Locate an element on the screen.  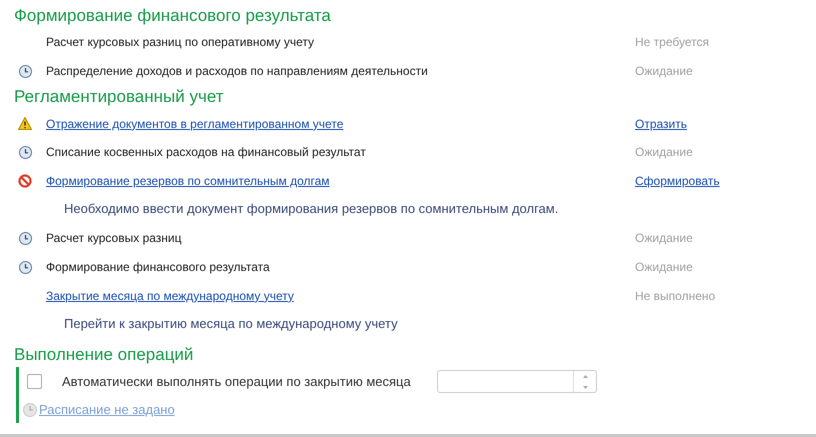
status-text: Не выполнено is located at coordinates (675, 295).